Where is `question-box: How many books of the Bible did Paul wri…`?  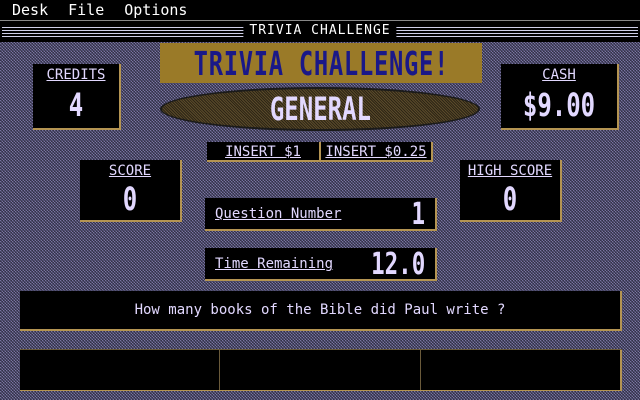 question-box: How many books of the Bible did Paul wri… is located at coordinates (321, 311).